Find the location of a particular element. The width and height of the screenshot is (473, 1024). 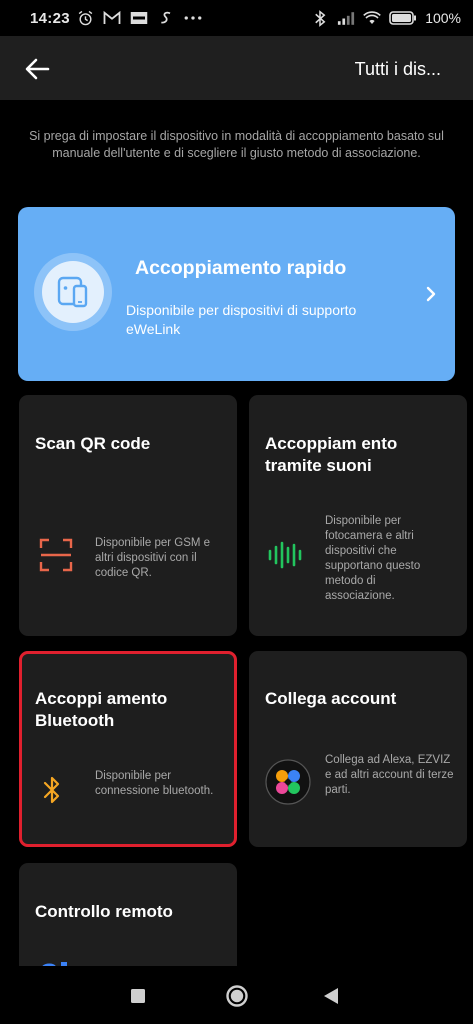

device-phone-icon is located at coordinates (72, 292).